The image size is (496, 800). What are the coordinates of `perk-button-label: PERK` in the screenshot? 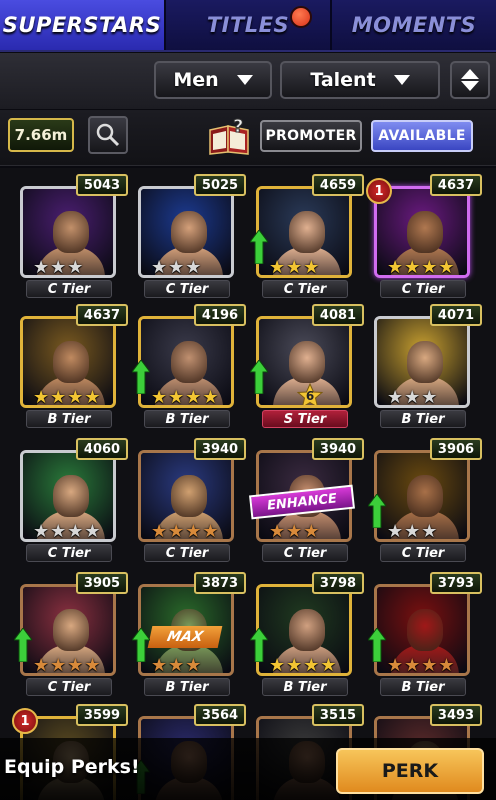 It's located at (410, 771).